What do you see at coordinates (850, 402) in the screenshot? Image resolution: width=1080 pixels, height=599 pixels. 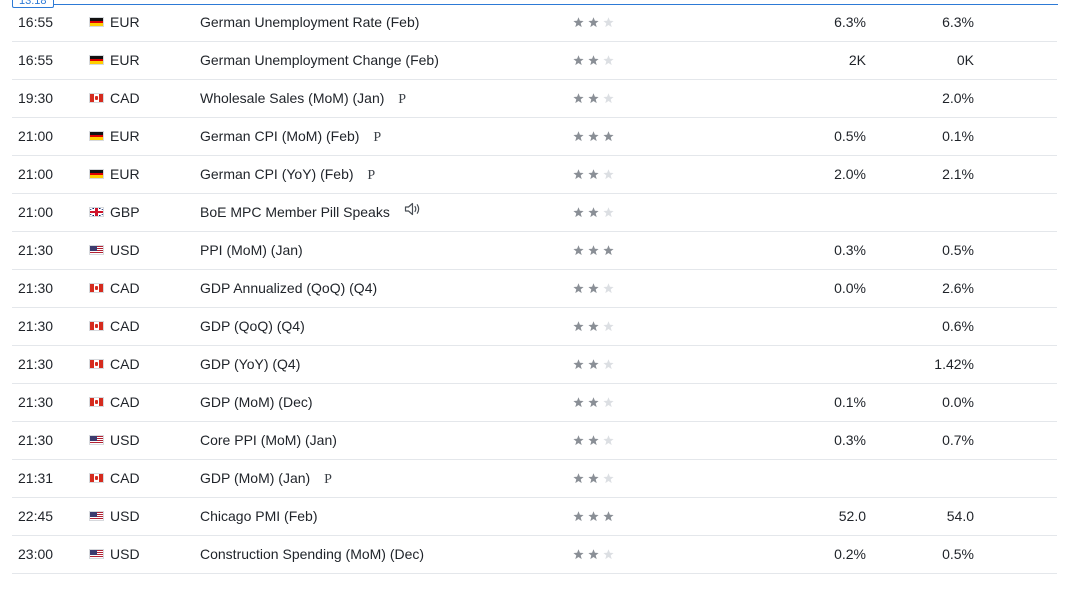 I see `event-actual-value: 0.1%` at bounding box center [850, 402].